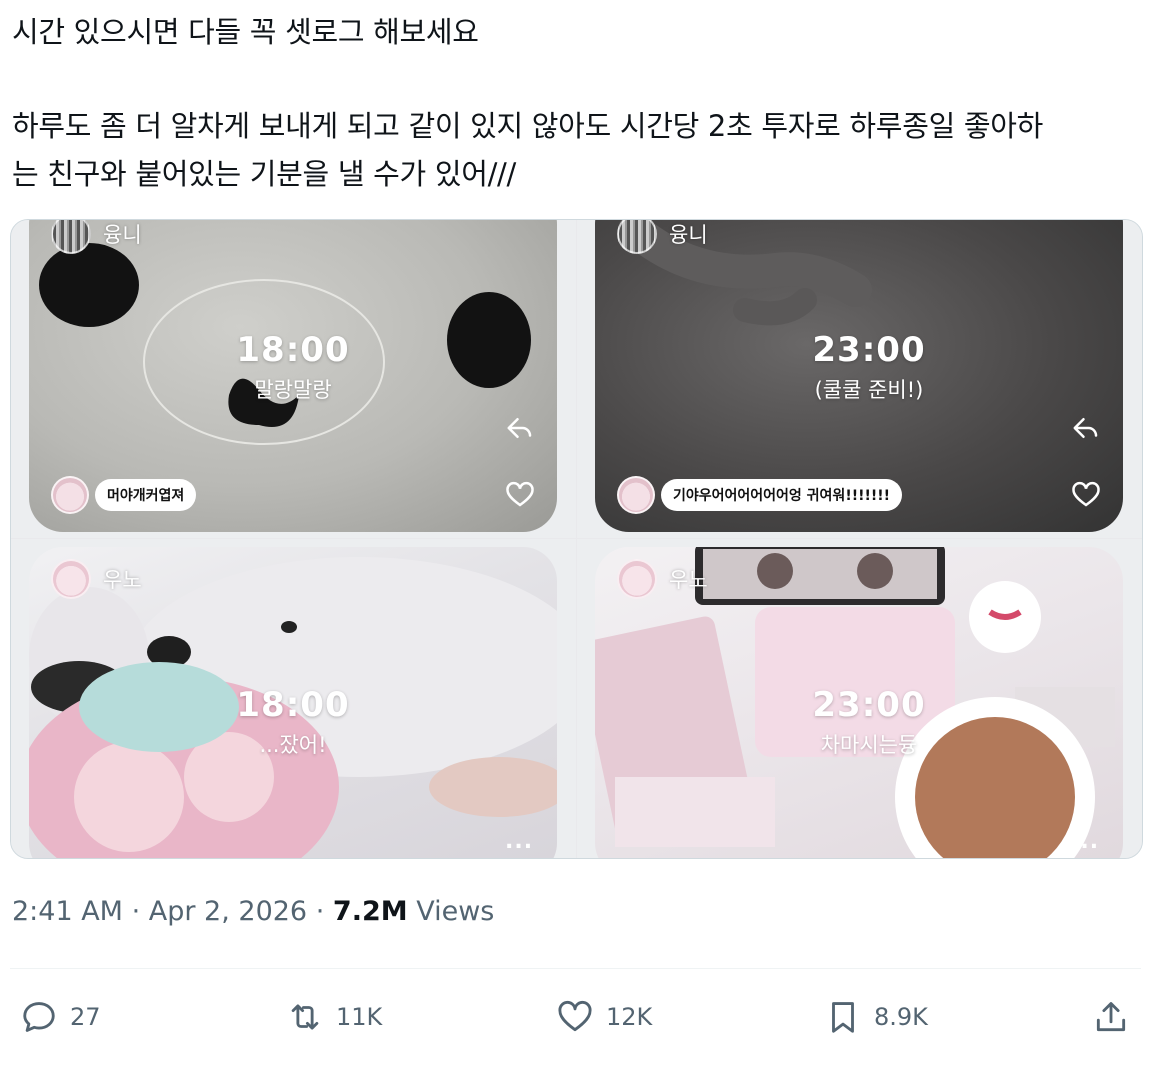 The height and width of the screenshot is (1070, 1160). I want to click on comment-bubble: 머야개커엽져, so click(146, 495).